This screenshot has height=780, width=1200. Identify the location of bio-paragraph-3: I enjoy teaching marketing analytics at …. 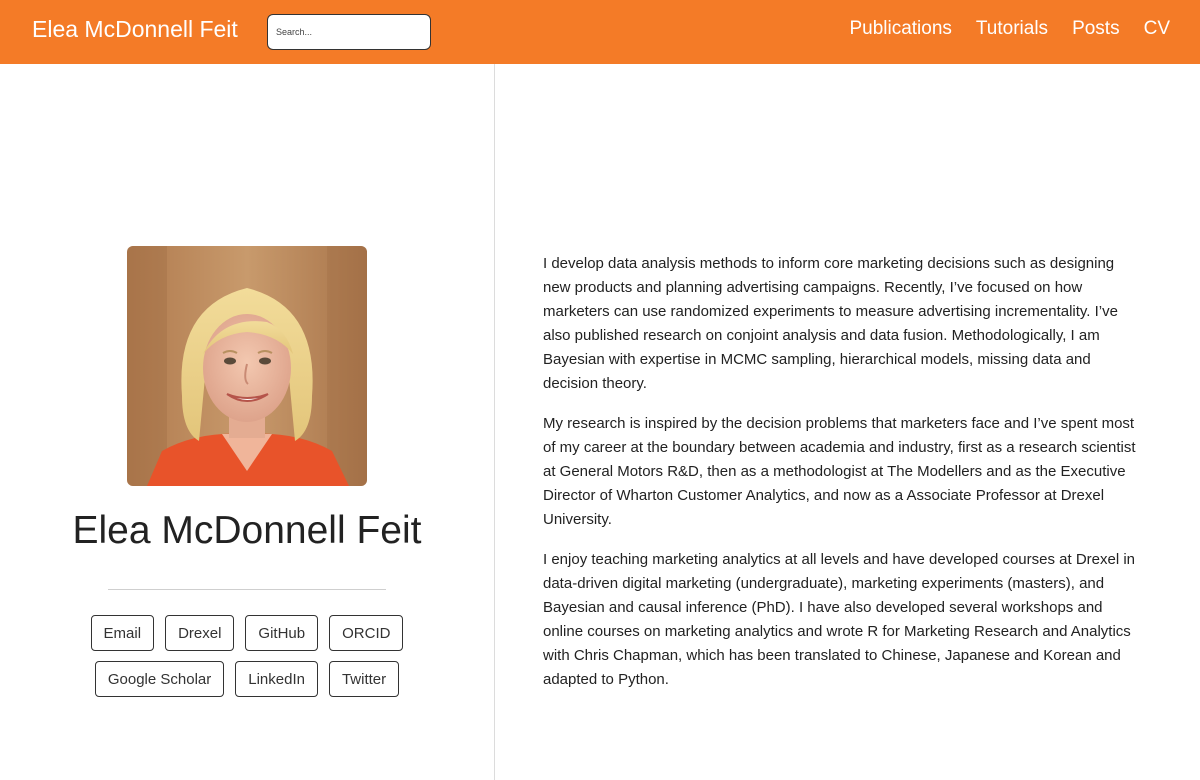
(839, 619).